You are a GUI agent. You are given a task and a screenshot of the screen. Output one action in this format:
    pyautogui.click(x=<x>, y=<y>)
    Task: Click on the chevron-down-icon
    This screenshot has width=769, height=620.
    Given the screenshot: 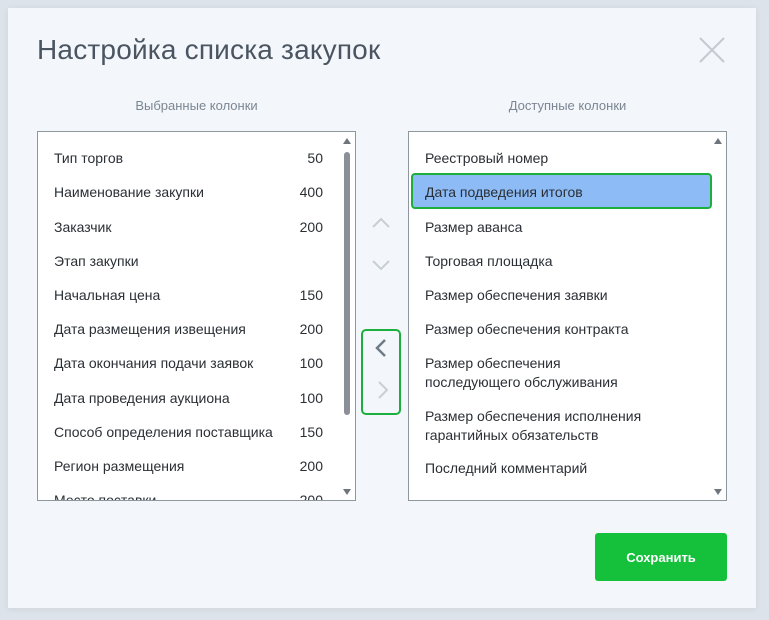 What is the action you would take?
    pyautogui.click(x=381, y=265)
    